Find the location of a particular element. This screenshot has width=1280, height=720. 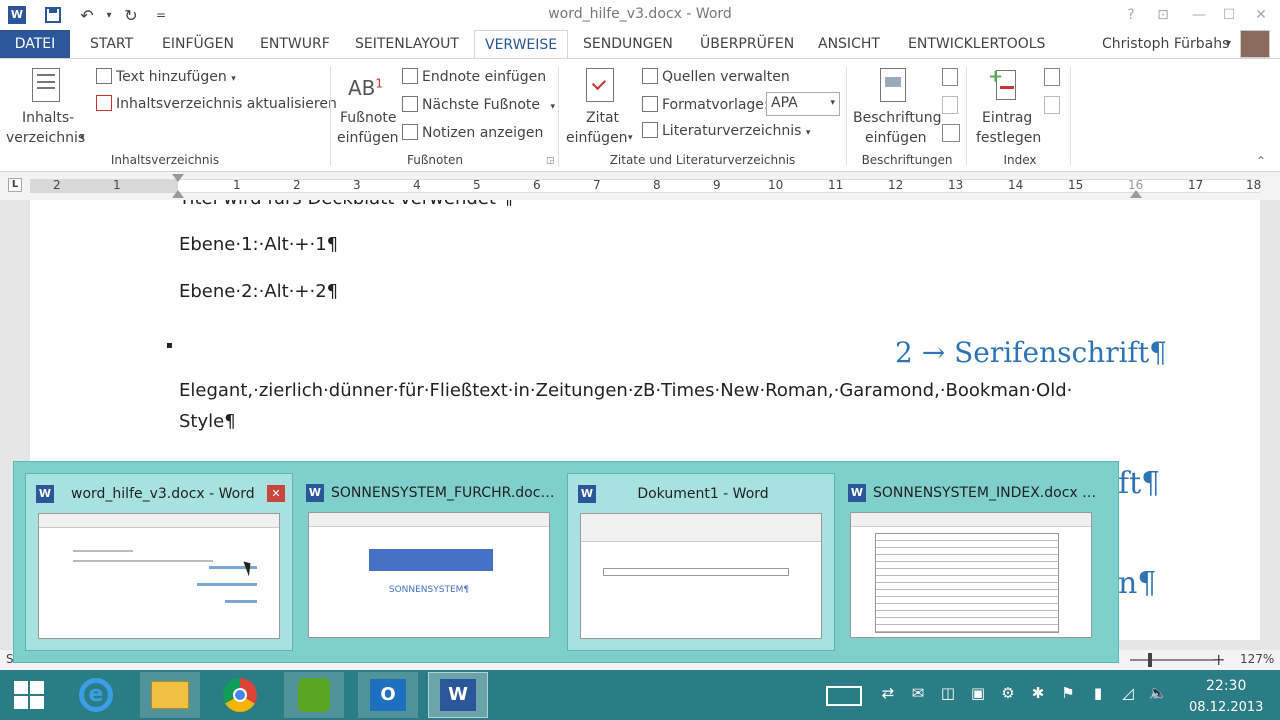

touch-keyboard-icon is located at coordinates (844, 696).